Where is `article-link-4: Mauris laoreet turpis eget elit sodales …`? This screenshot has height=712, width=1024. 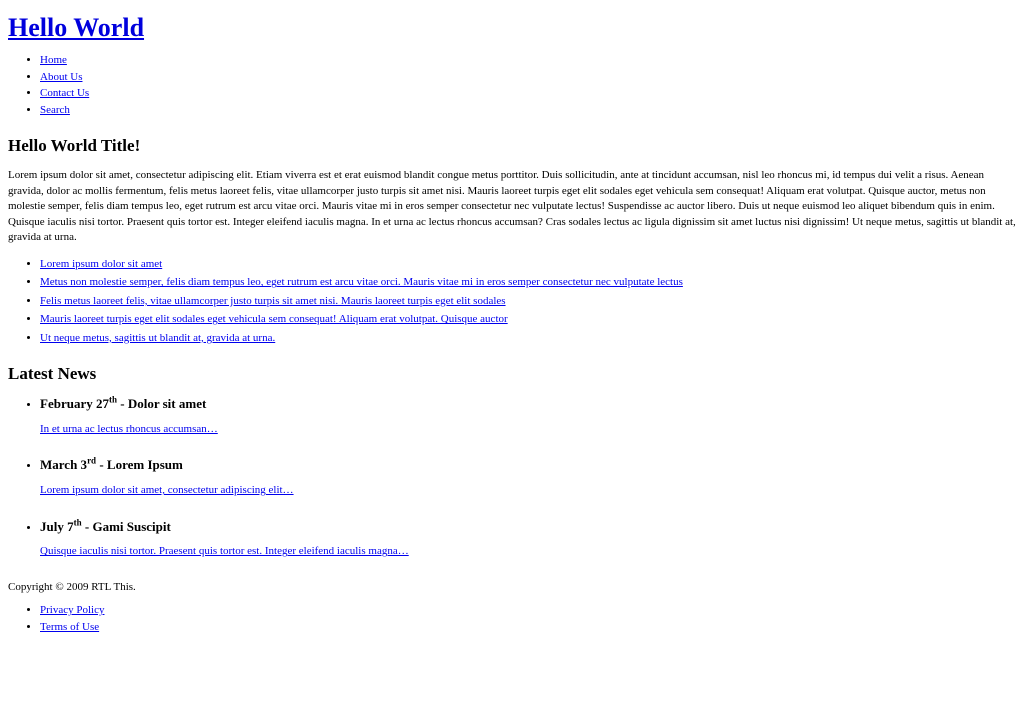 article-link-4: Mauris laoreet turpis eget elit sodales … is located at coordinates (274, 319).